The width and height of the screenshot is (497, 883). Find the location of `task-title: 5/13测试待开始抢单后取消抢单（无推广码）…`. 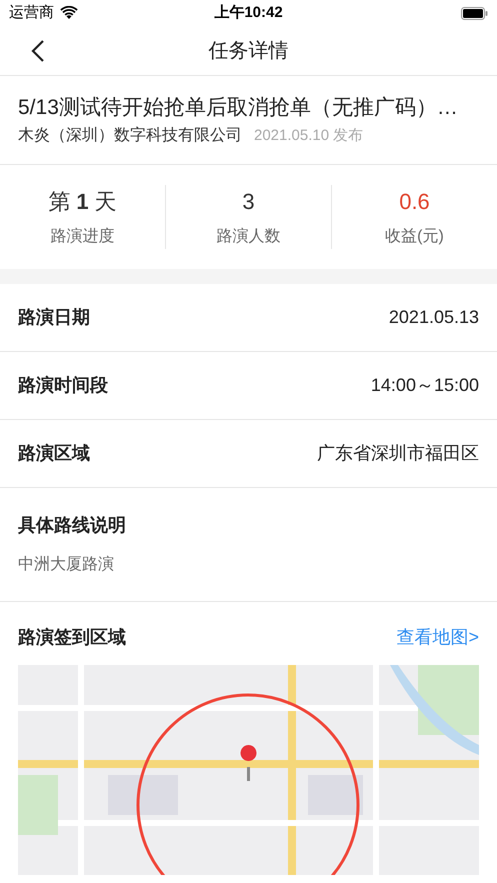

task-title: 5/13测试待开始抢单后取消抢单（无推广码）… is located at coordinates (238, 108).